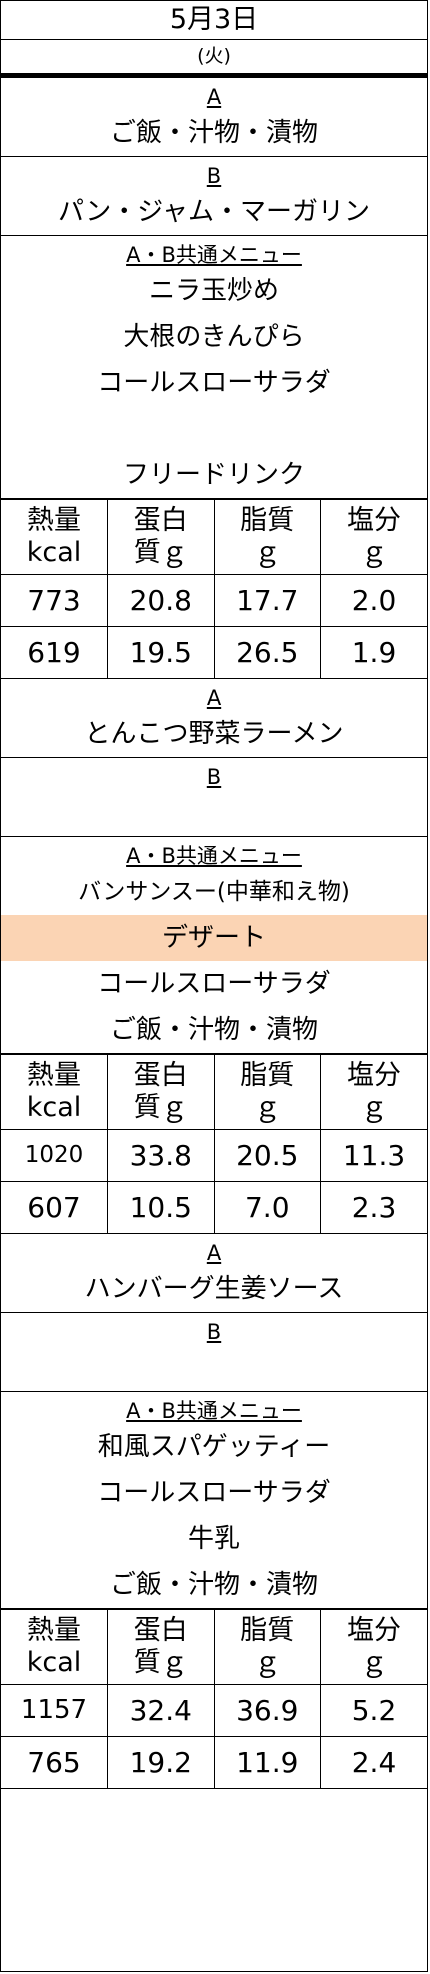 The width and height of the screenshot is (430, 1974). I want to click on menu-a-item: ご飯・汁物・漬物, so click(213, 133).